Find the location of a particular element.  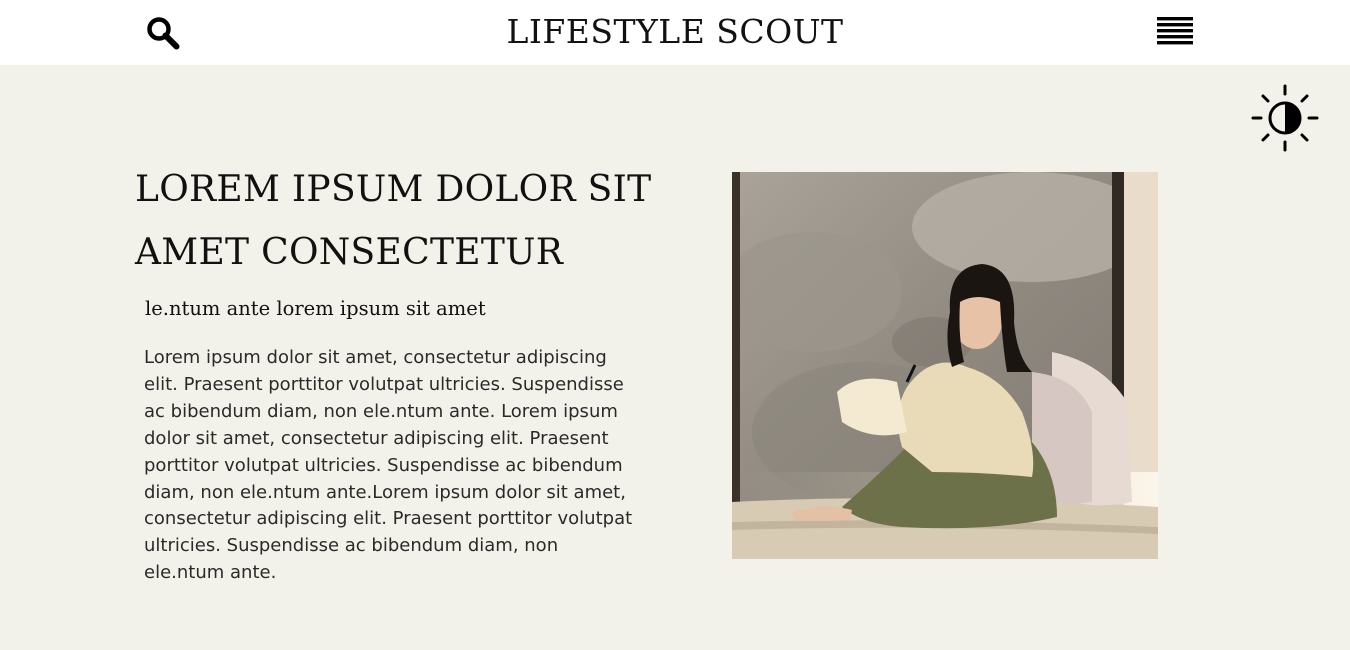

search-button is located at coordinates (164, 34).